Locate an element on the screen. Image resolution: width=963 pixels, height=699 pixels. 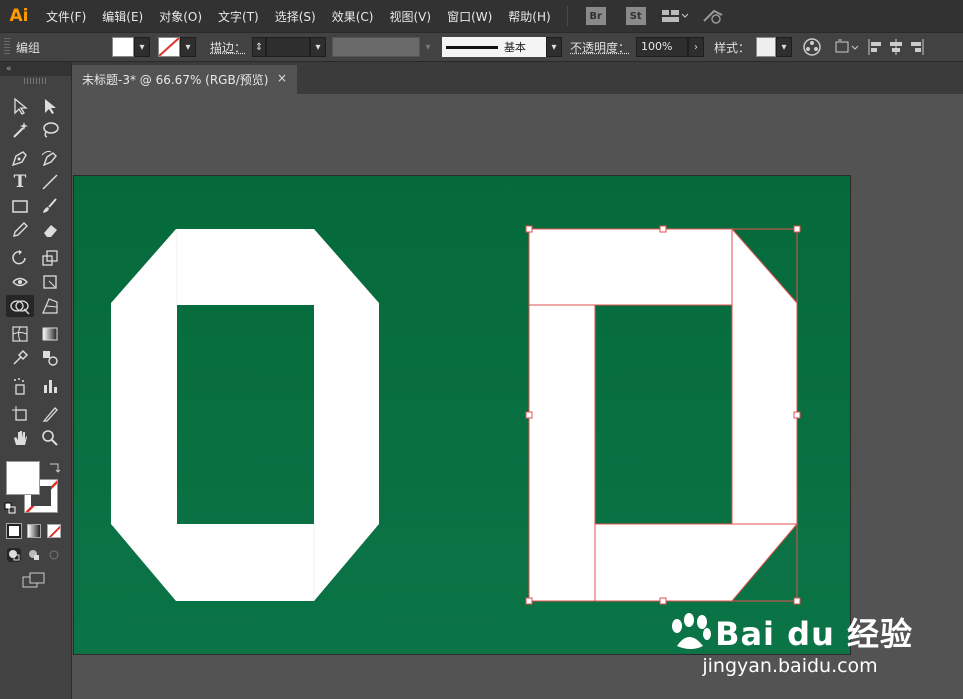
pen-tool-icon is located at coordinates (20, 158).